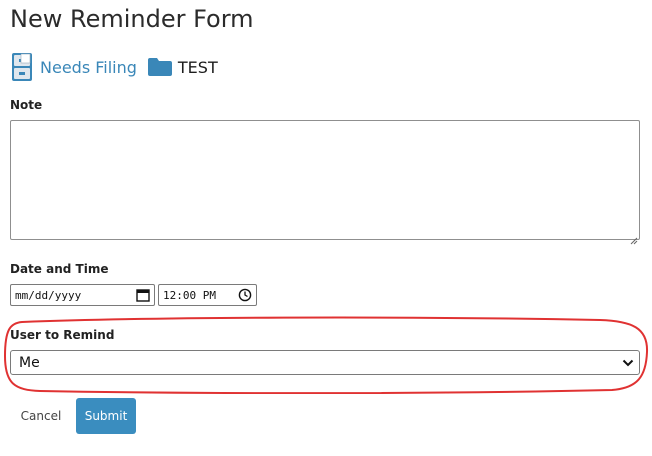 The height and width of the screenshot is (456, 652). I want to click on cancel-button: Cancel, so click(41, 416).